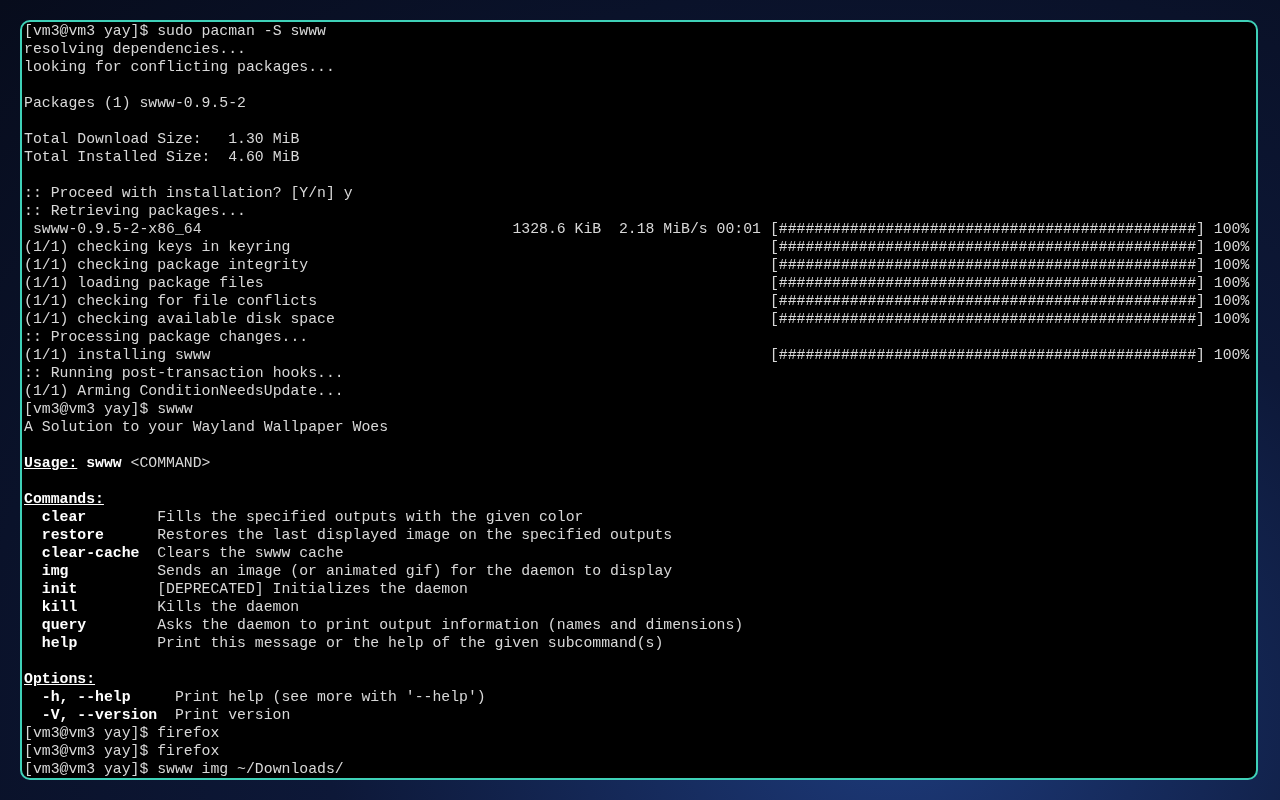 This screenshot has width=1280, height=800. What do you see at coordinates (162, 139) in the screenshot?
I see `terminal-line: Total Download Size: 1.30 MiB` at bounding box center [162, 139].